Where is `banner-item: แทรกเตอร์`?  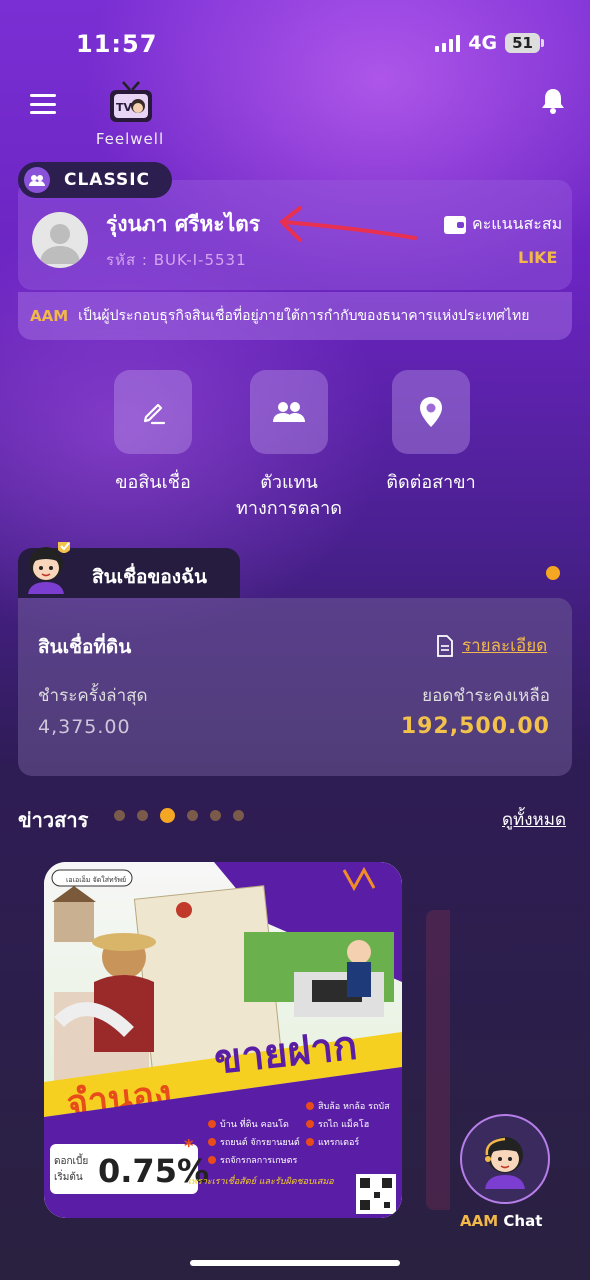 banner-item: แทรกเตอร์ is located at coordinates (338, 1142).